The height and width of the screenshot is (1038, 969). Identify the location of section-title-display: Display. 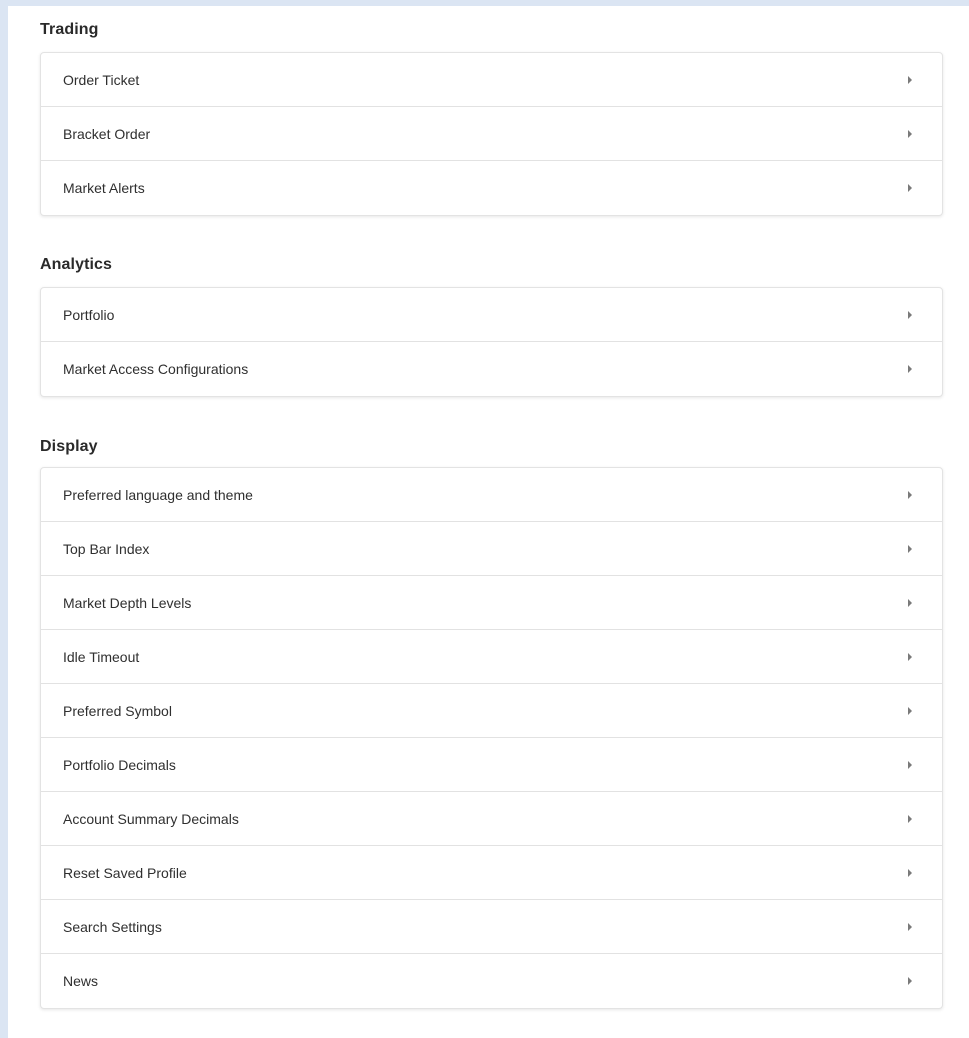
(69, 446).